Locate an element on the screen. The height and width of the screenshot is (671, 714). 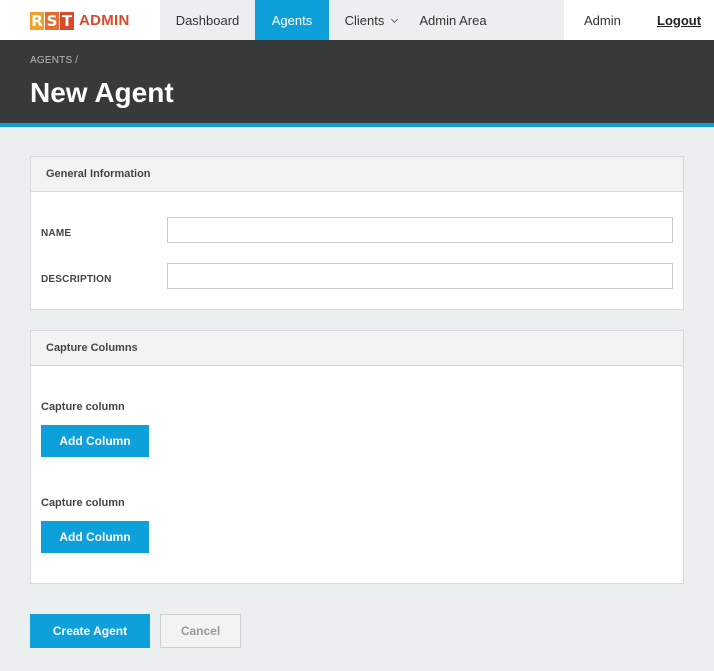
logo: R S T ADMIN is located at coordinates (80, 20).